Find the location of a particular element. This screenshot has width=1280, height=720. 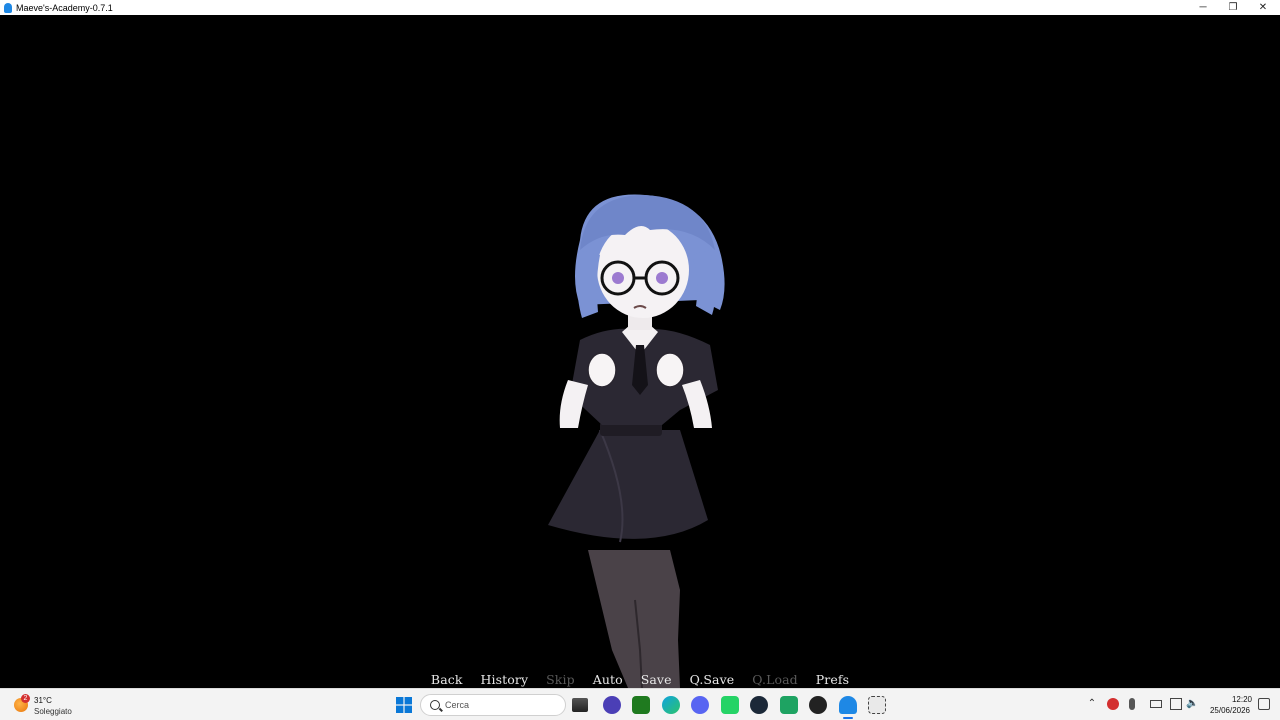

network-icon is located at coordinates (1176, 704).